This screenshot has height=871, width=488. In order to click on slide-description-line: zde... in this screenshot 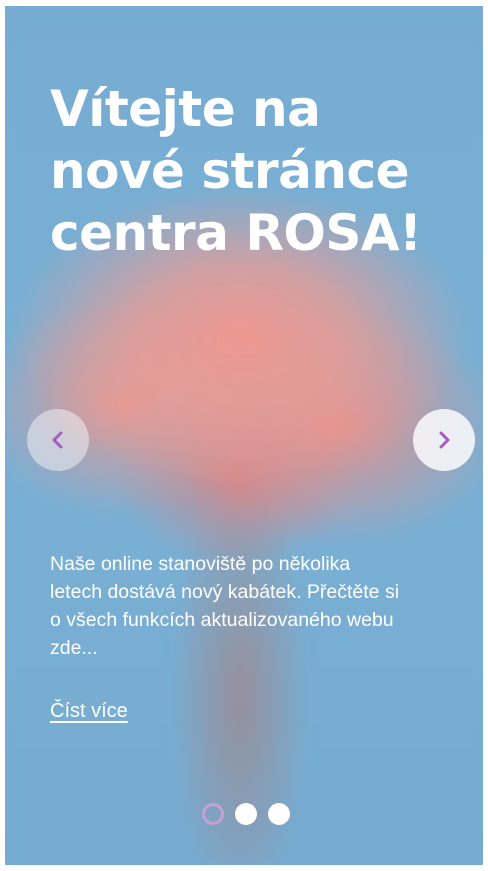, I will do `click(74, 648)`.